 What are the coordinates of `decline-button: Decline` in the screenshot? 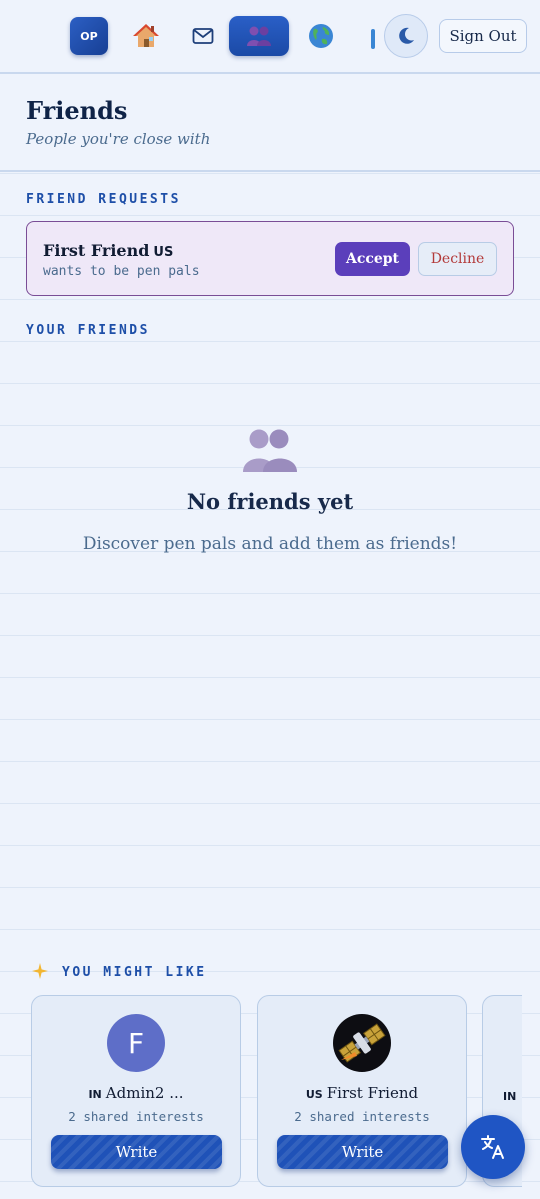 It's located at (457, 259).